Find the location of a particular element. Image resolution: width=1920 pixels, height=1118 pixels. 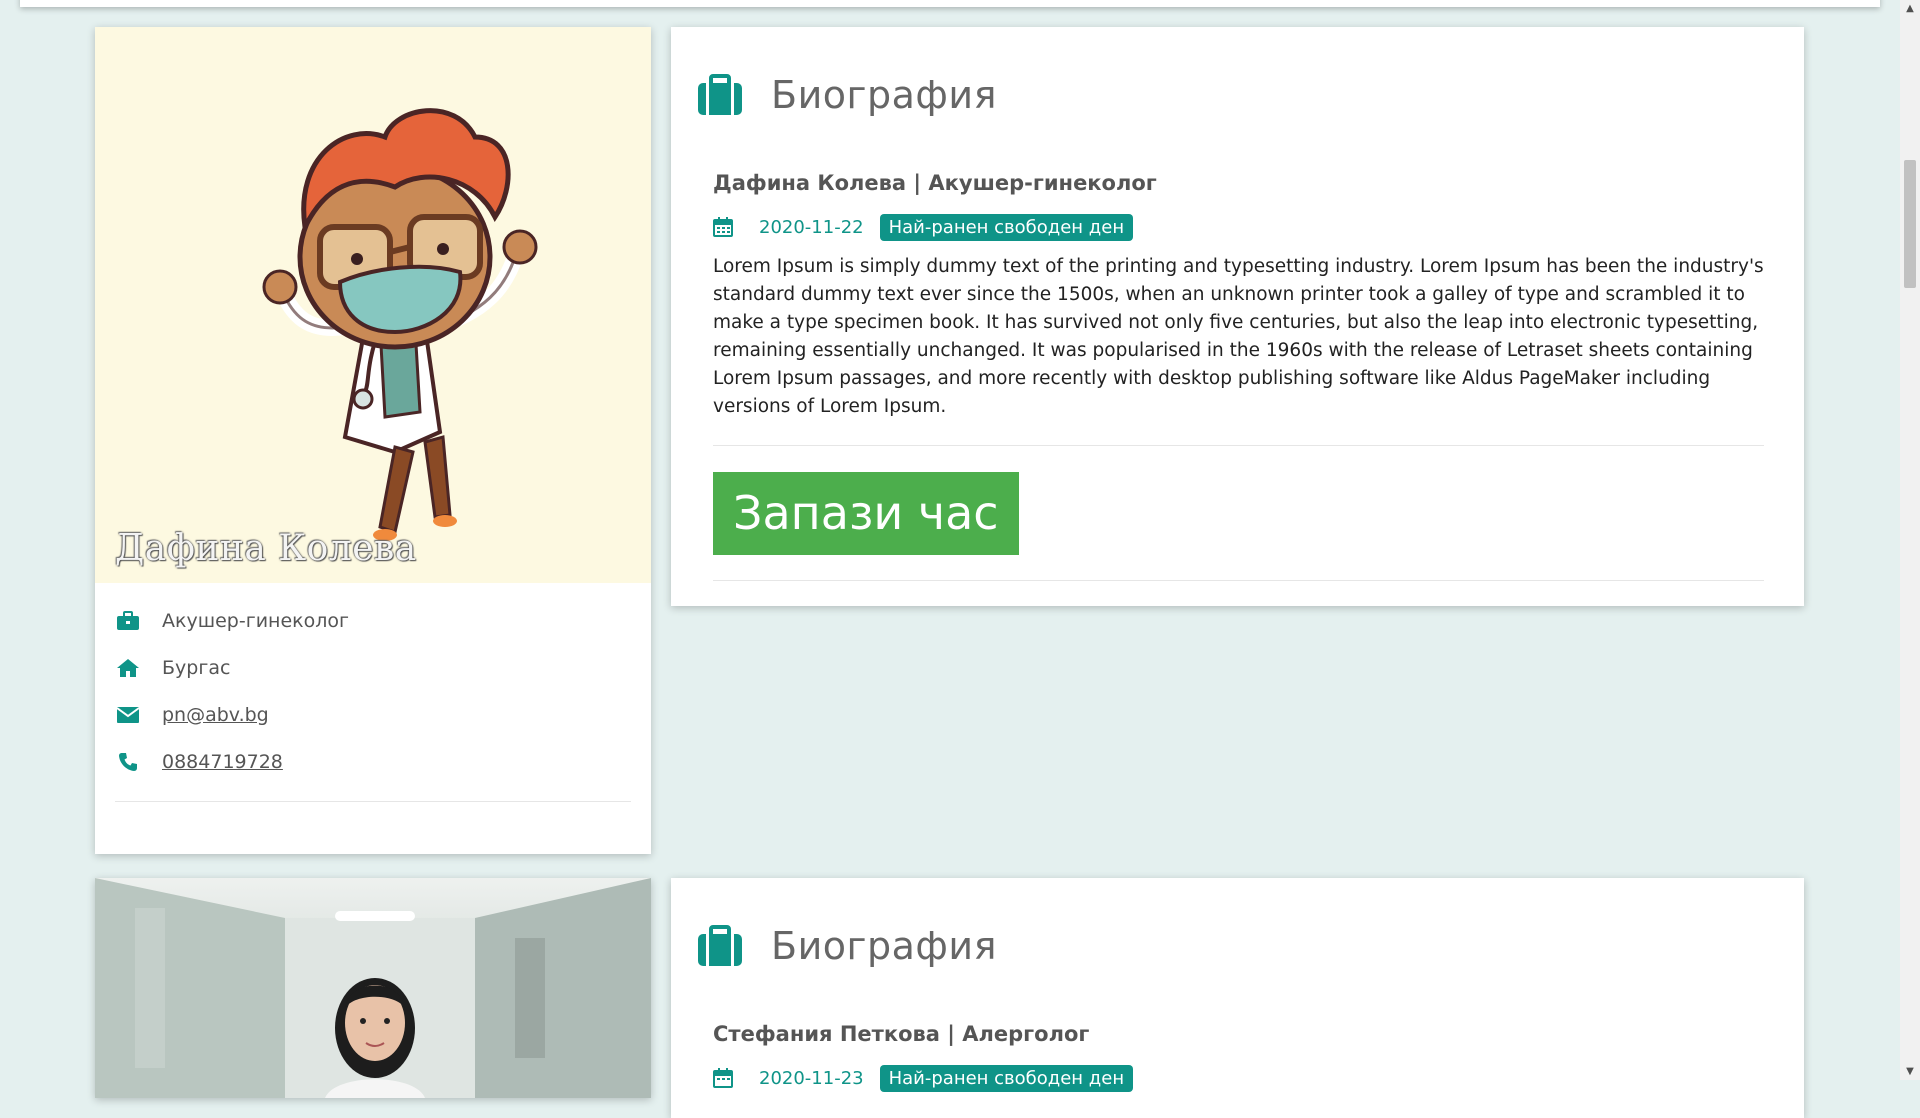

specialty-row: Акушер-гинеколог is located at coordinates (373, 620).